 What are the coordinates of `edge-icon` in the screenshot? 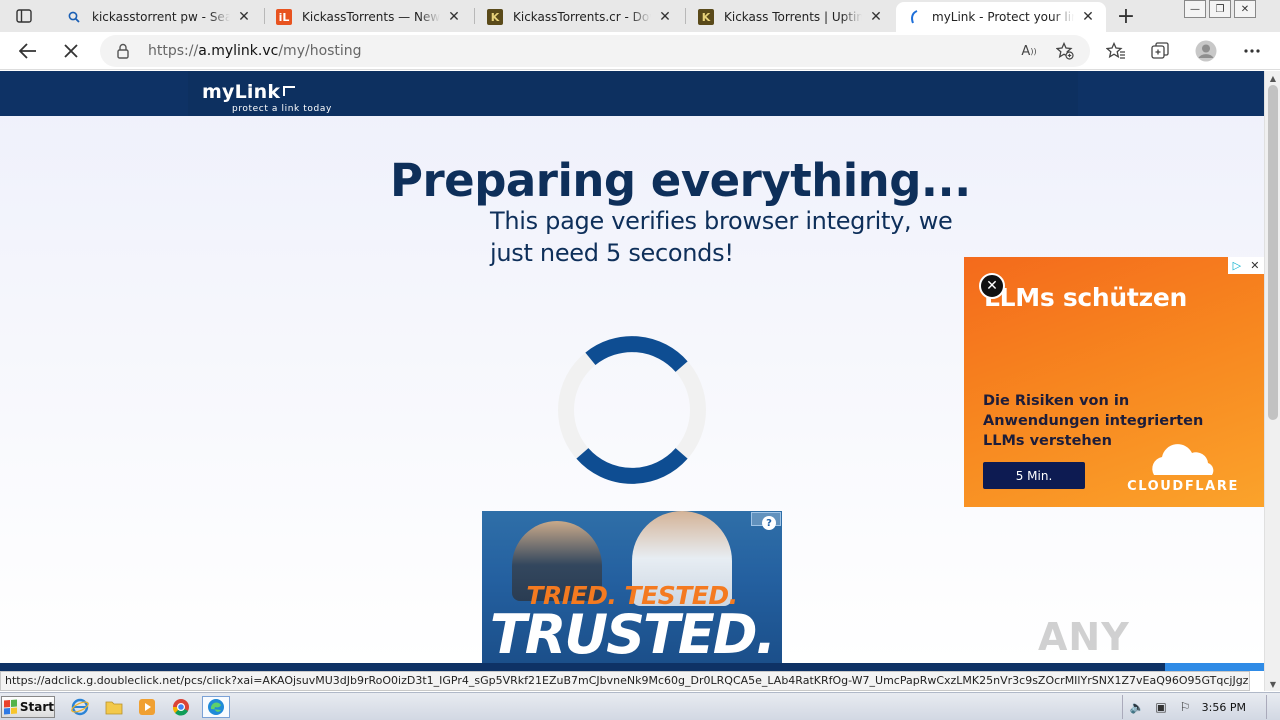 It's located at (216, 707).